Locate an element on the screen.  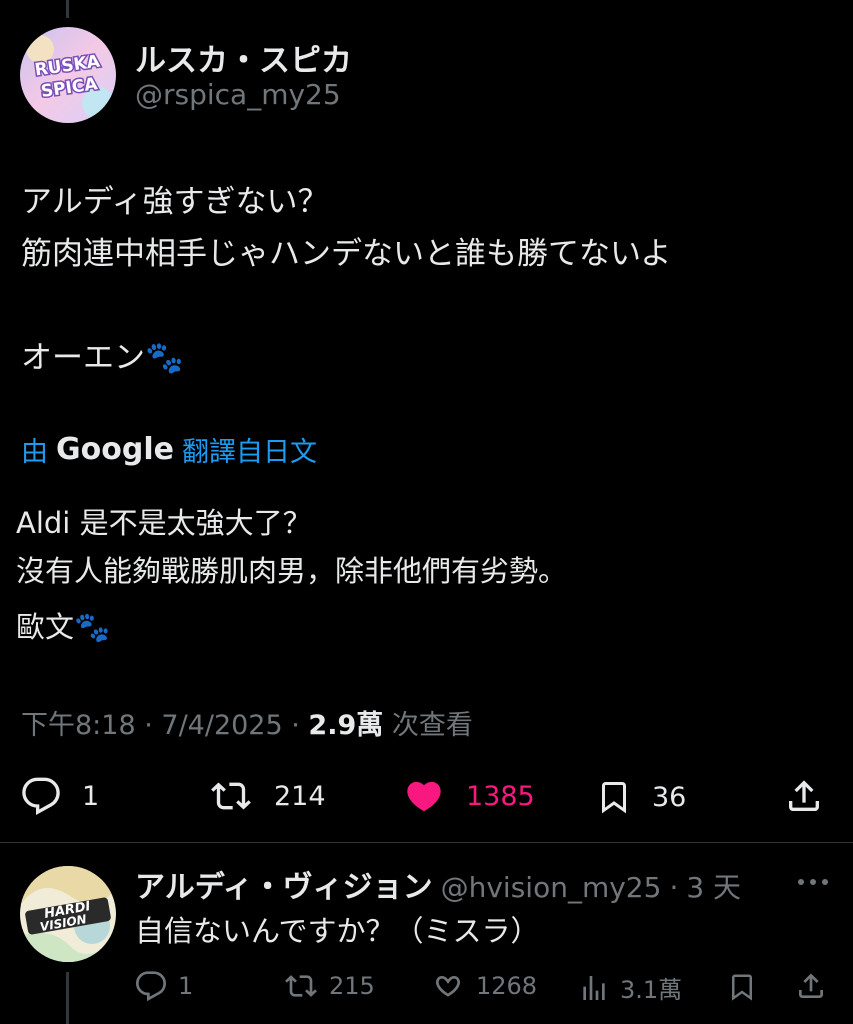
reply-avatar: HARDI VISION is located at coordinates (68, 914).